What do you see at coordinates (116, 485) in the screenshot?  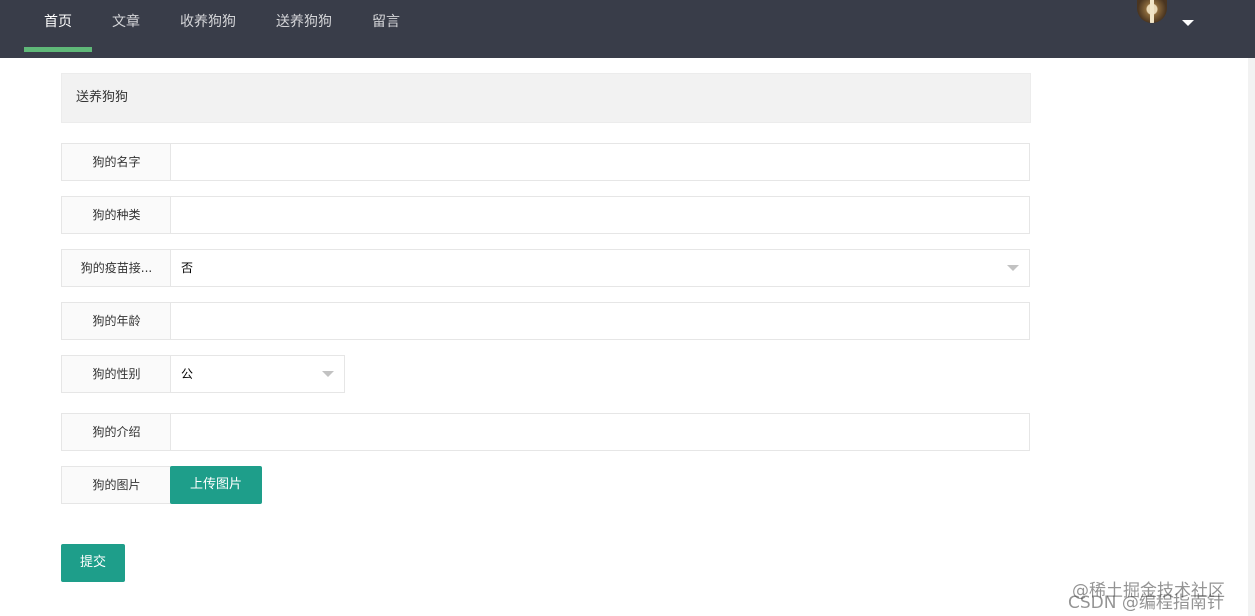 I see `dog-image-label: 狗的图片` at bounding box center [116, 485].